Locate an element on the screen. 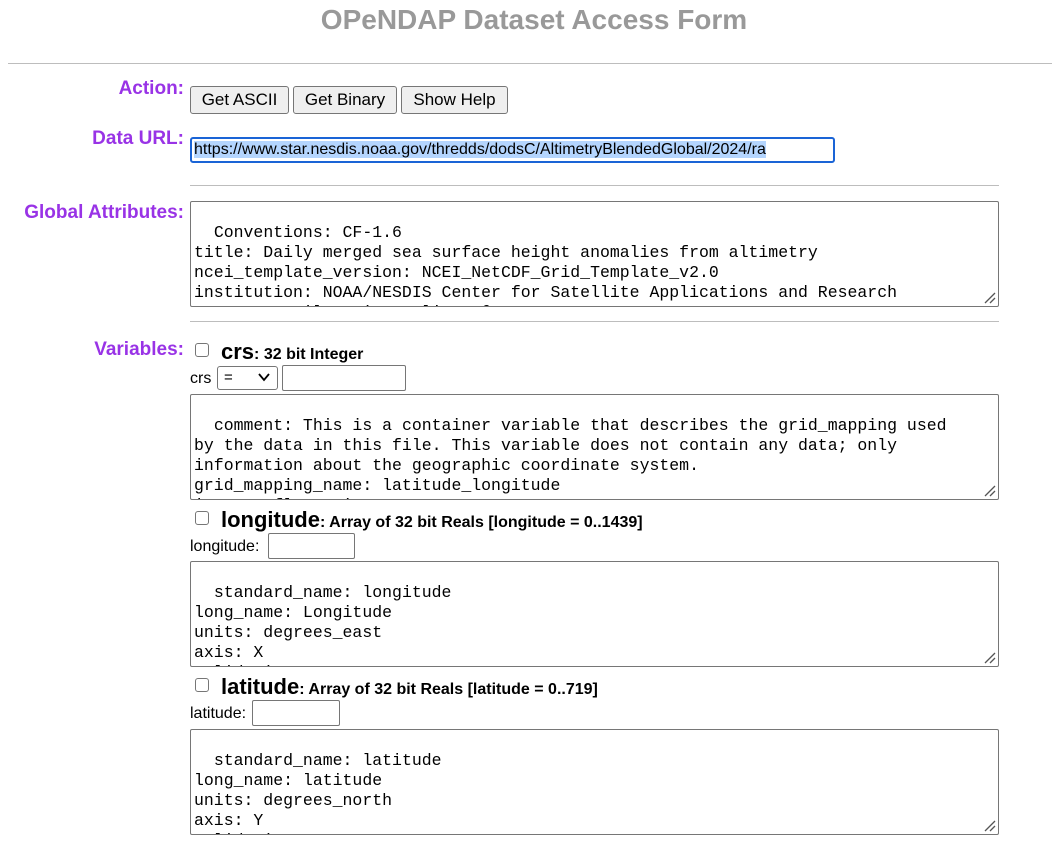 The height and width of the screenshot is (842, 1052). latitude-checkbox is located at coordinates (202, 685).